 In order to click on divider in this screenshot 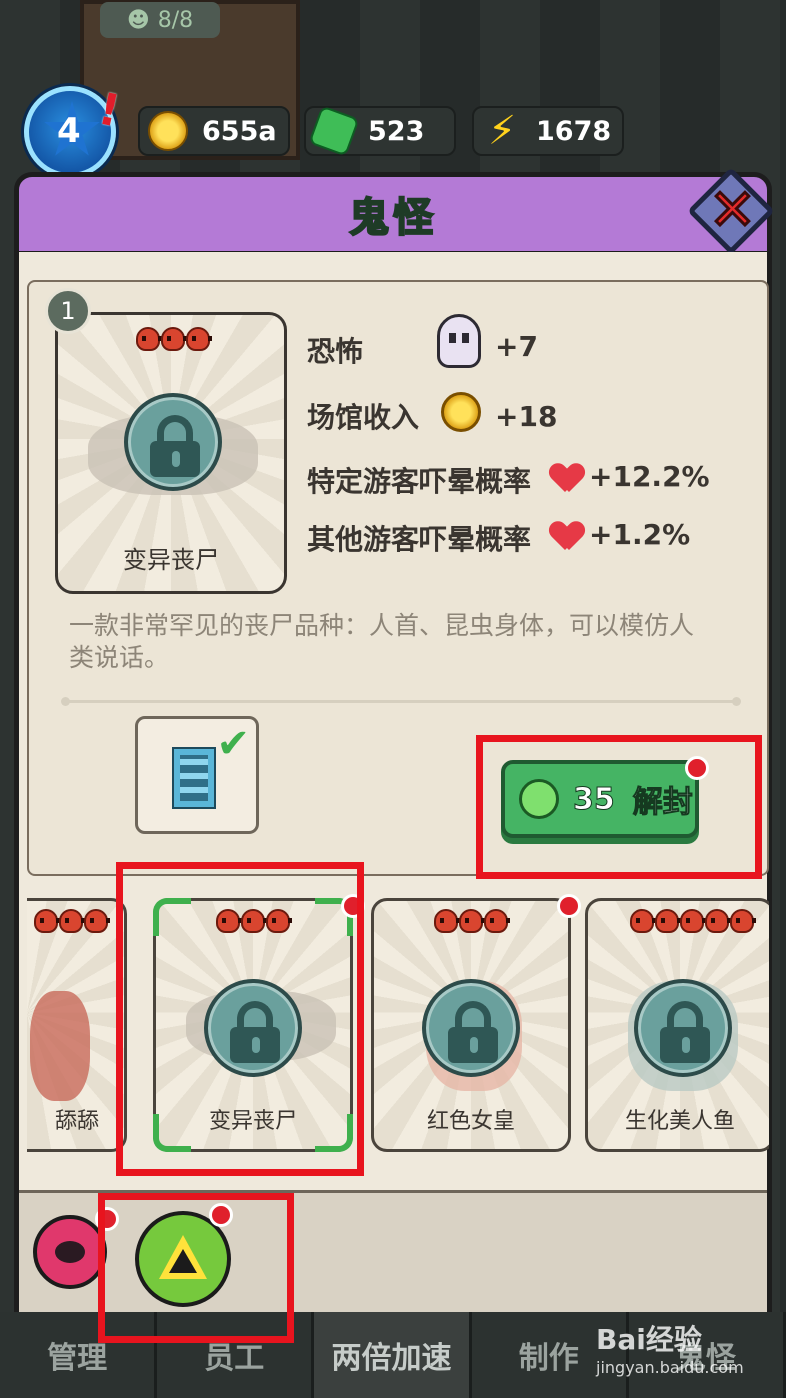, I will do `click(401, 701)`.